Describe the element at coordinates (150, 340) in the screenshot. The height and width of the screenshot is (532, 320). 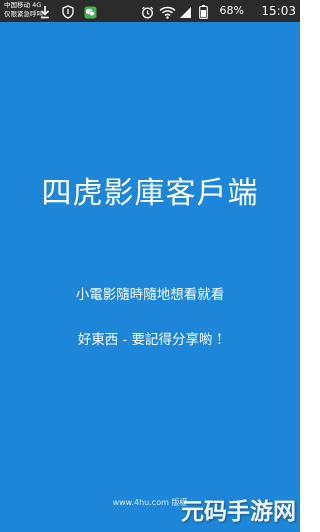
I see `slogan-secondary: 好東西 - 要記得分享喲 !` at that location.